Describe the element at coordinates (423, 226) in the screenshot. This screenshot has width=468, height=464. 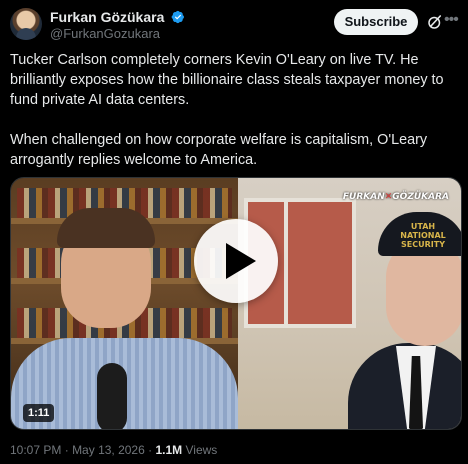
I see `cap-text-line-1: UTAH` at that location.